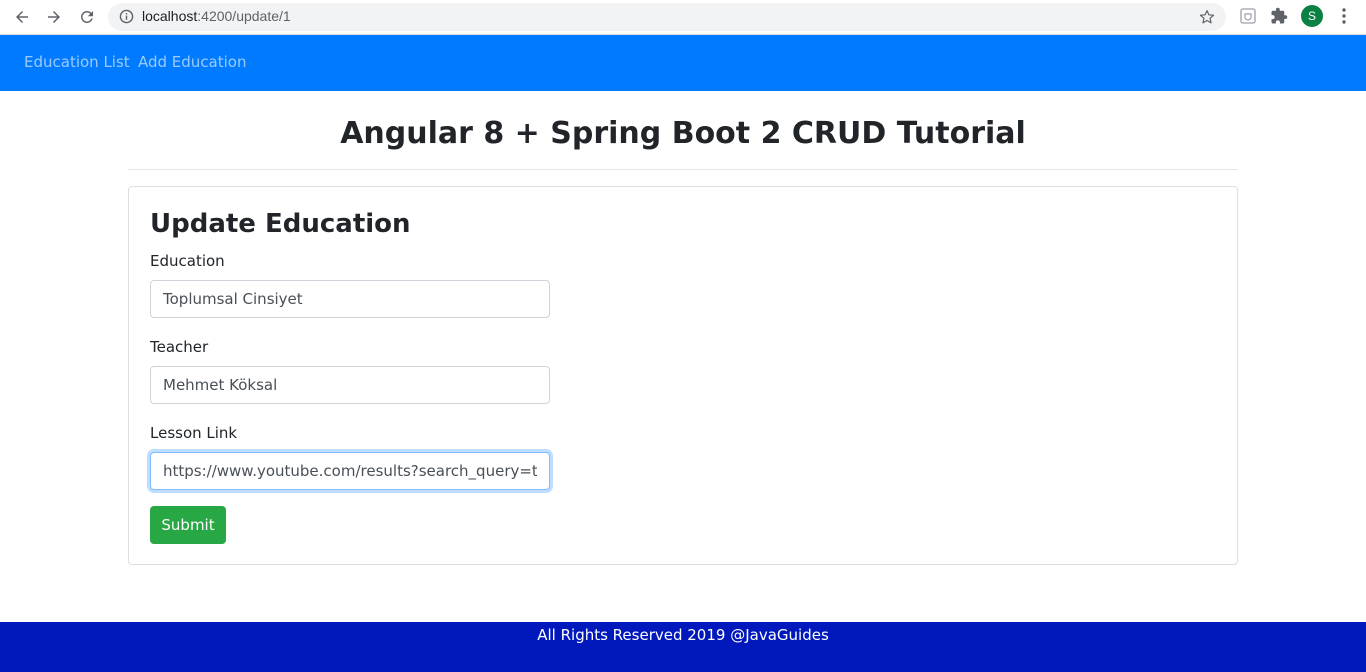  I want to click on url-host: localhost, so click(170, 16).